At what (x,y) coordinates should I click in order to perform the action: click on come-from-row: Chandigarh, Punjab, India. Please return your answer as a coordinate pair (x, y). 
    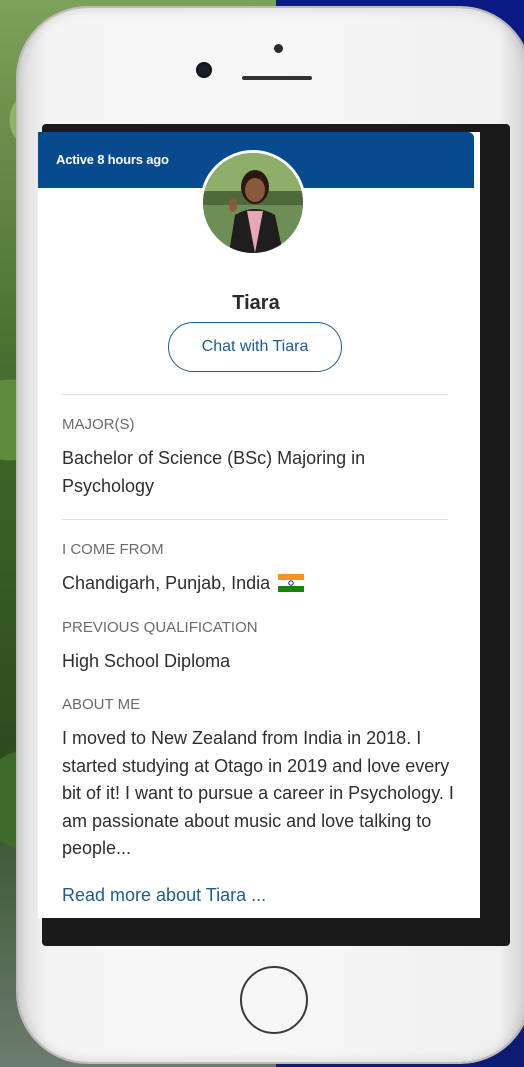
    Looking at the image, I should click on (257, 583).